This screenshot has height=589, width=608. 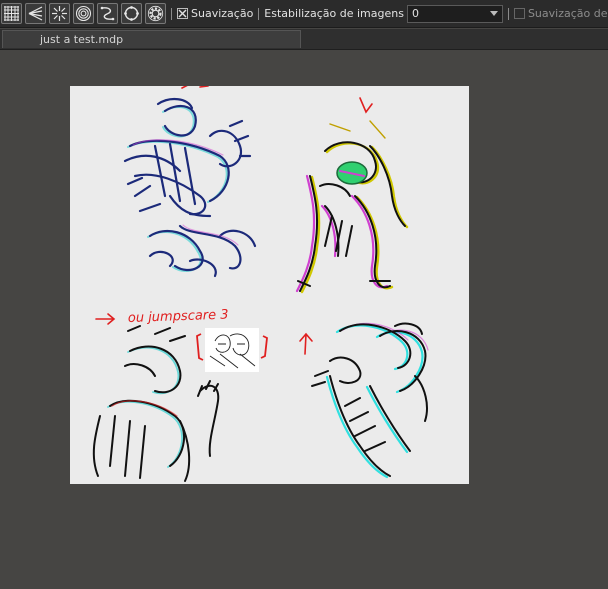 I want to click on grid-tool-button, so click(x=11, y=13).